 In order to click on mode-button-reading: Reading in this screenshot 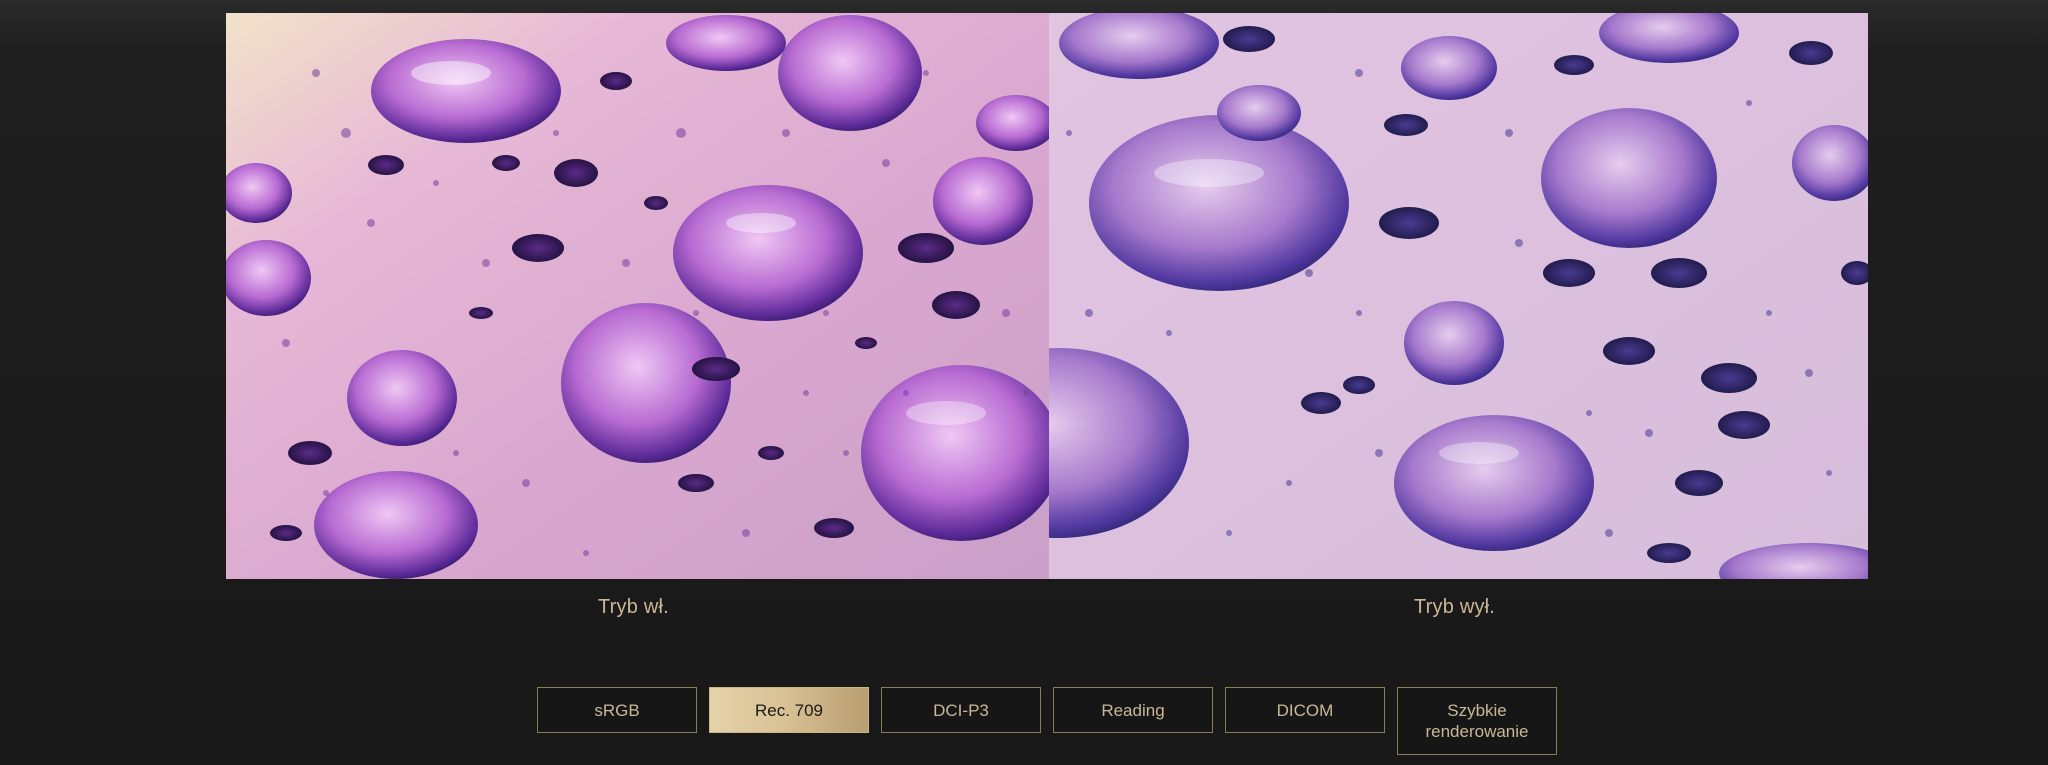, I will do `click(1133, 710)`.